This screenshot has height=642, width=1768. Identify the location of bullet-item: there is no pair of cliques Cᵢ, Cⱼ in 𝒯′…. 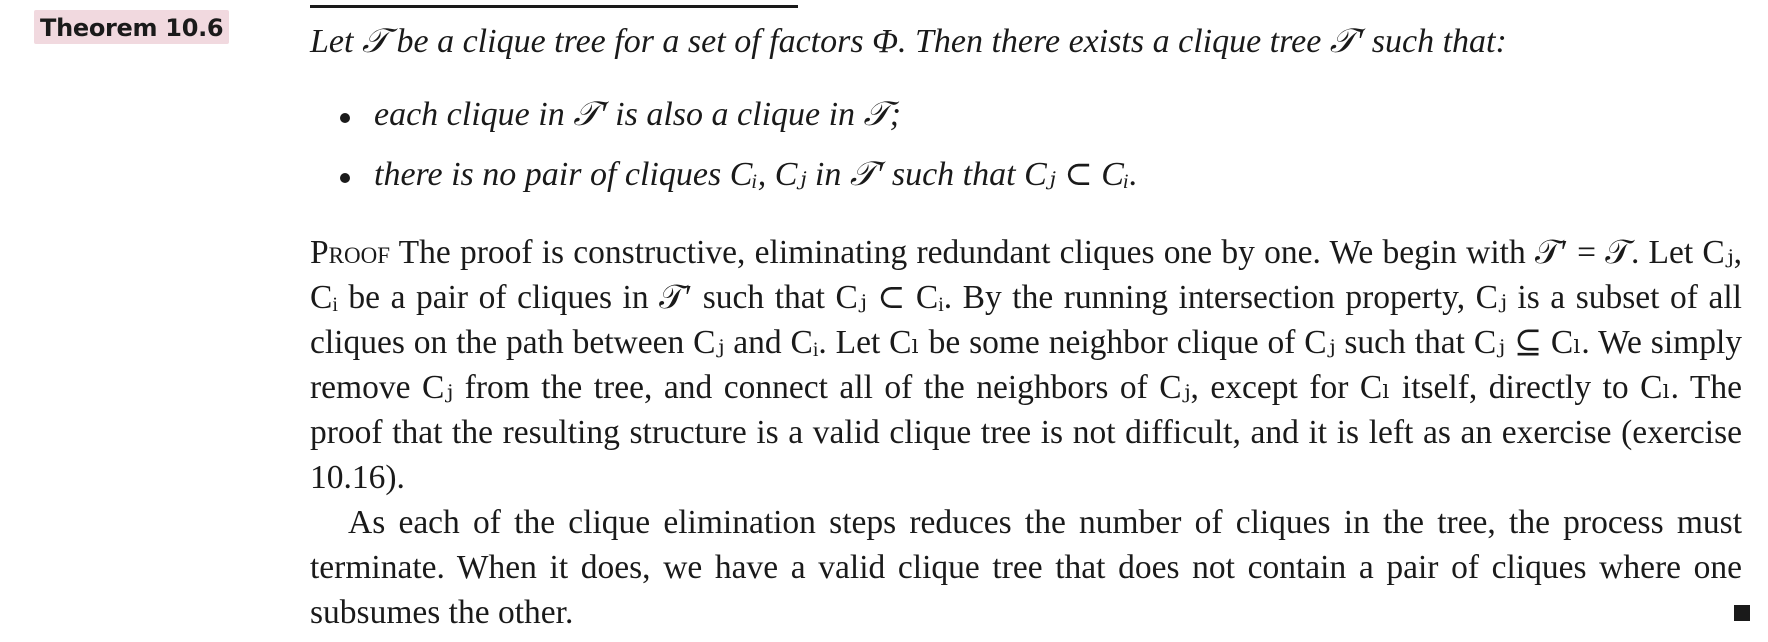
(1040, 183).